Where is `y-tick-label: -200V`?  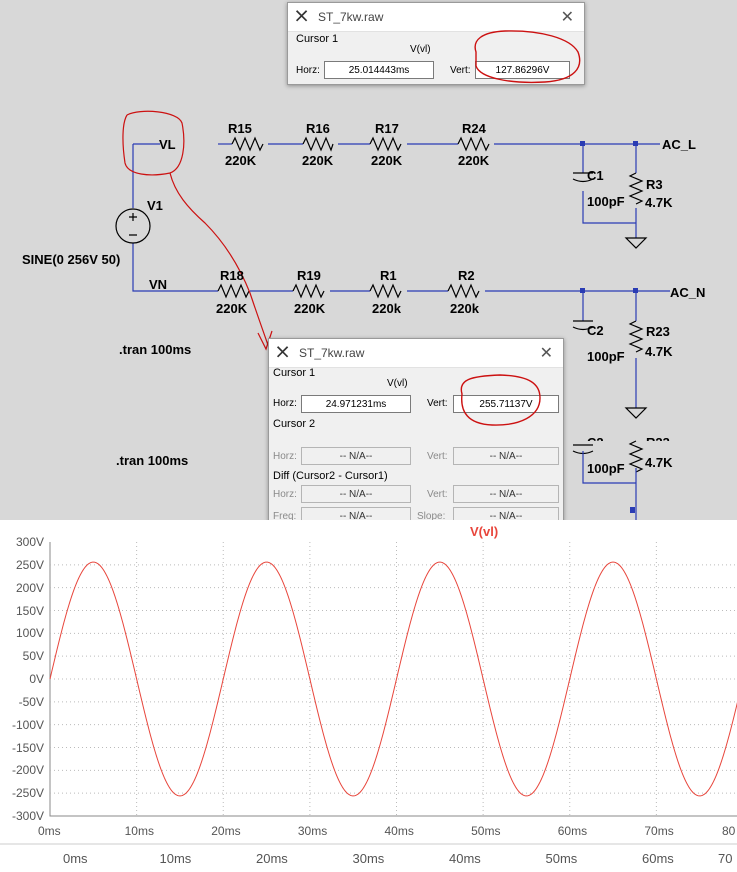 y-tick-label: -200V is located at coordinates (27, 770).